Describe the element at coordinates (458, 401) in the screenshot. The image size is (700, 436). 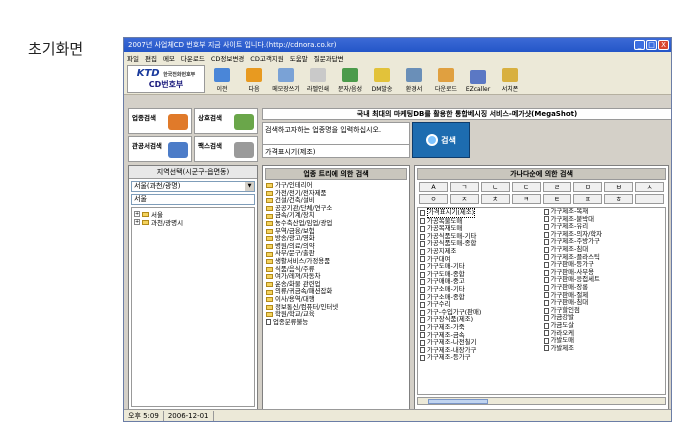
I see `scroll-thumb` at that location.